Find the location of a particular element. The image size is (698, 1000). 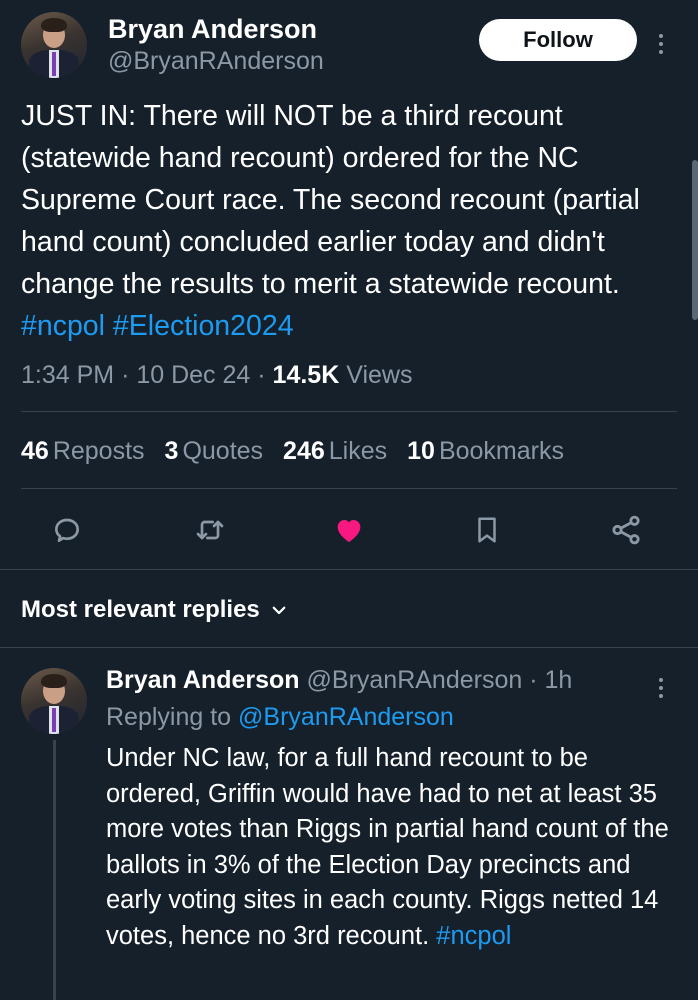

views-label: Views is located at coordinates (379, 375).